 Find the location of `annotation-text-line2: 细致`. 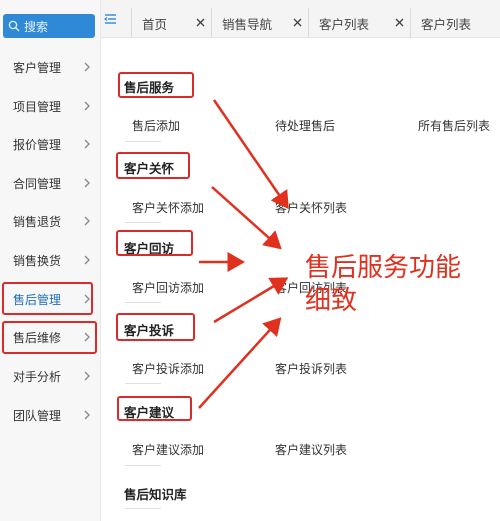

annotation-text-line2: 细致 is located at coordinates (331, 301).